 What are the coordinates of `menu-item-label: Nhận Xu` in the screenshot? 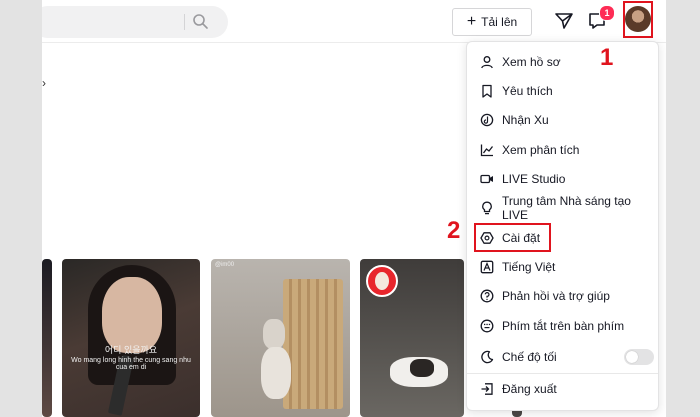 It's located at (525, 120).